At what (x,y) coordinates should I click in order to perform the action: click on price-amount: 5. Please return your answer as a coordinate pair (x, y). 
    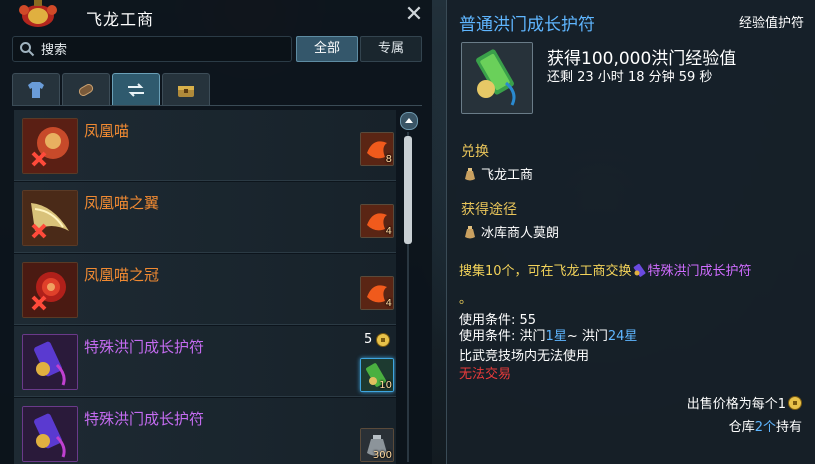
    Looking at the image, I should click on (368, 339).